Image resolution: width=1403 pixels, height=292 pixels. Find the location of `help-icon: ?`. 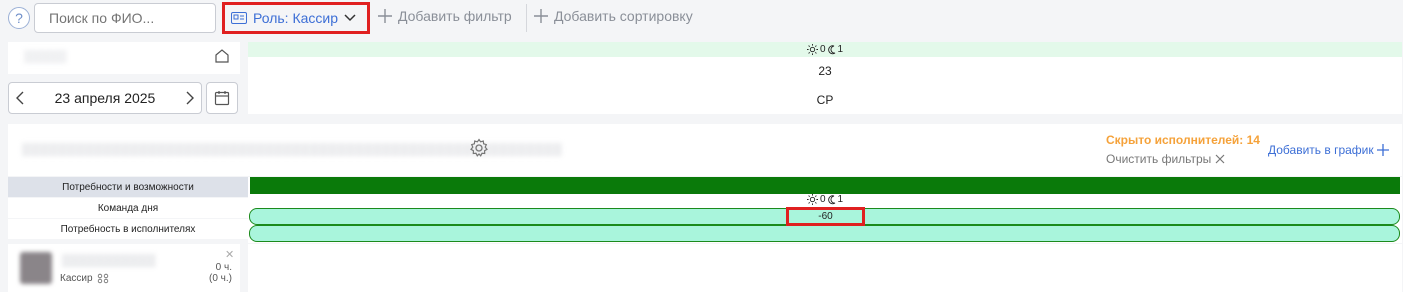

help-icon: ? is located at coordinates (19, 18).